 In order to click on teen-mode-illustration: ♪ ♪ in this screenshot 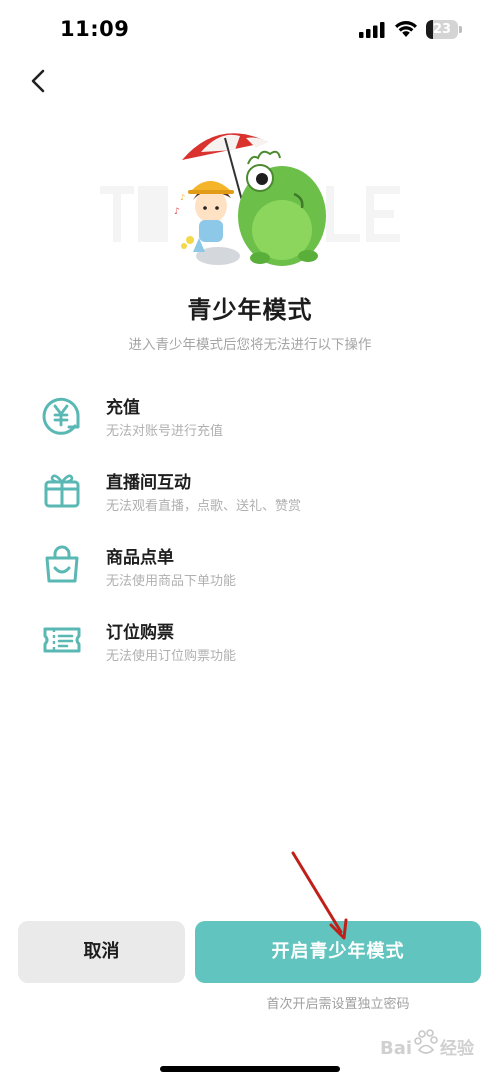, I will do `click(250, 199)`.